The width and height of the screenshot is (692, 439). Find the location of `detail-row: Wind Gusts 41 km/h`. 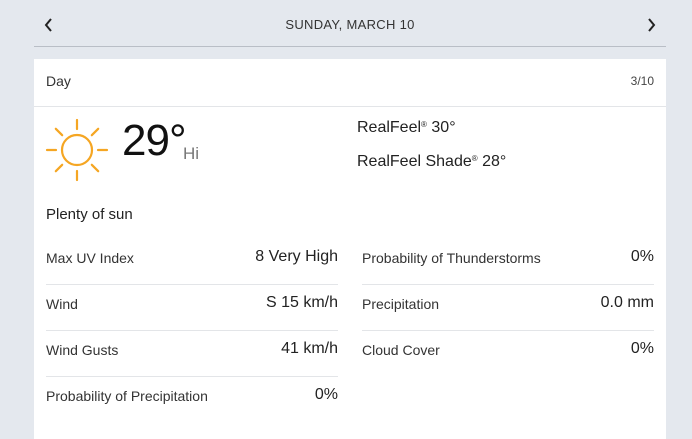

detail-row: Wind Gusts 41 km/h is located at coordinates (192, 354).